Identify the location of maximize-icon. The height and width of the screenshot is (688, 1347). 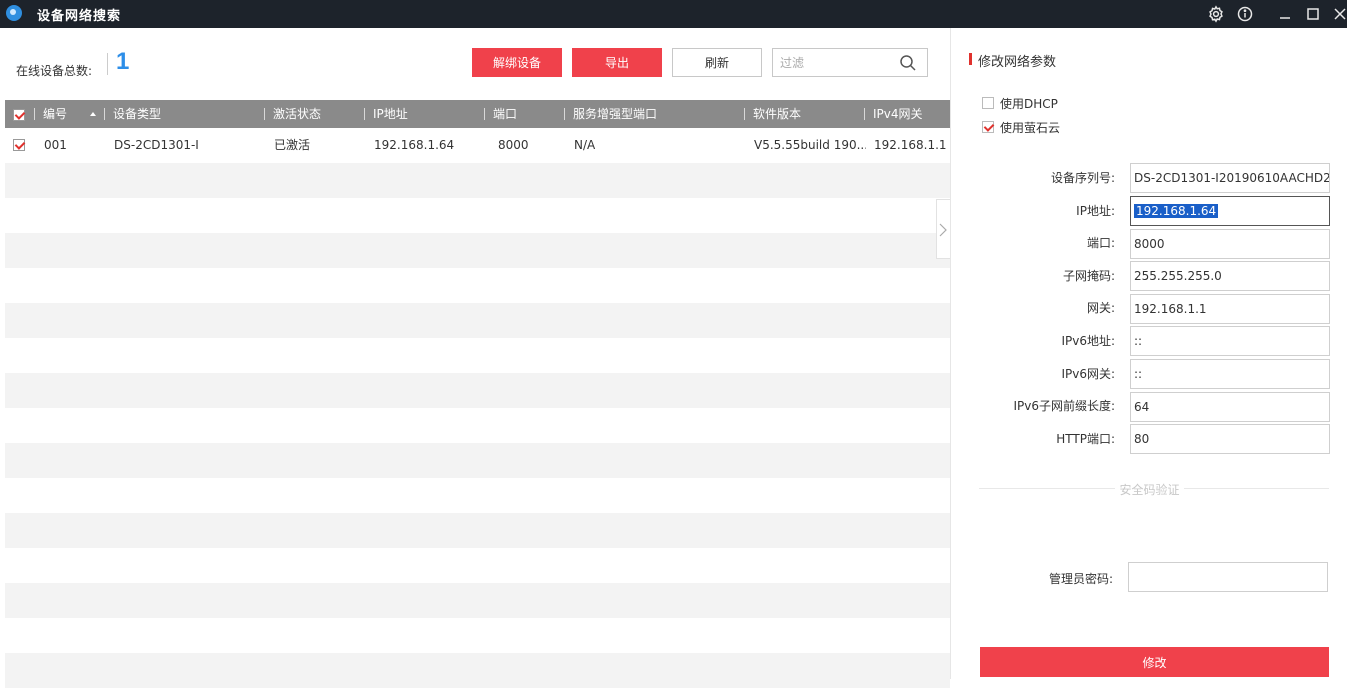
(1313, 14).